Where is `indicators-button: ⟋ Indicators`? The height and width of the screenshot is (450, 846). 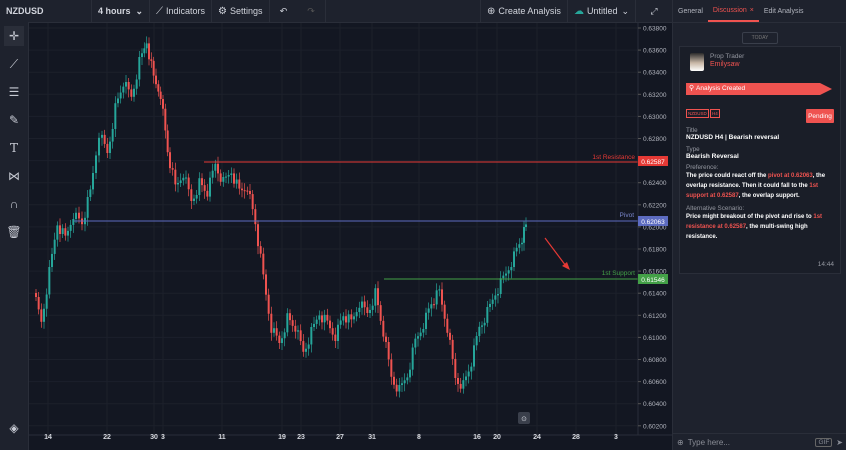
indicators-button: ⟋ Indicators is located at coordinates (181, 11).